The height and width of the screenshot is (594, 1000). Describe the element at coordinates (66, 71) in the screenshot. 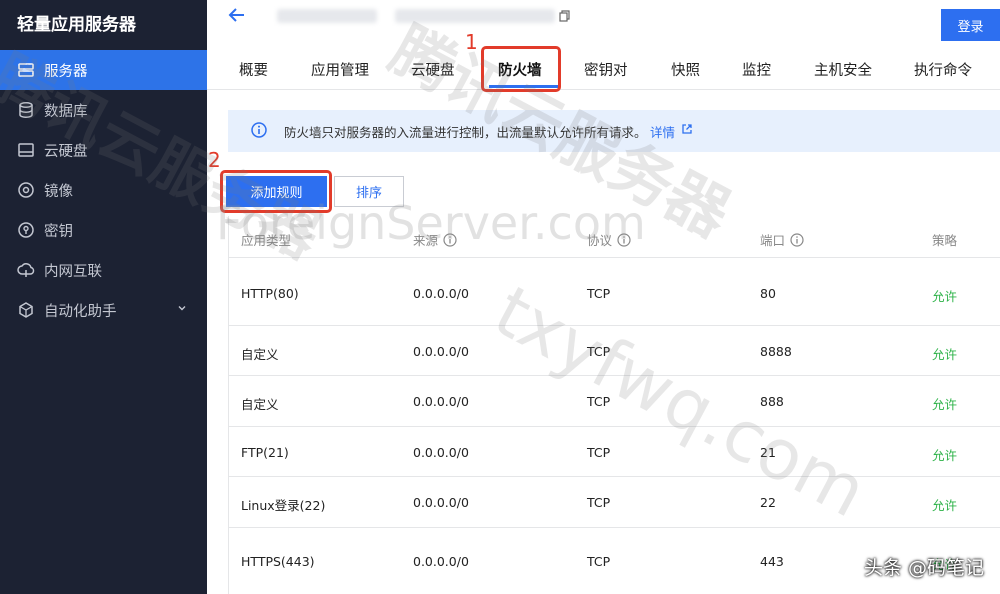

I see `sidebar-item-label: 服务器` at that location.